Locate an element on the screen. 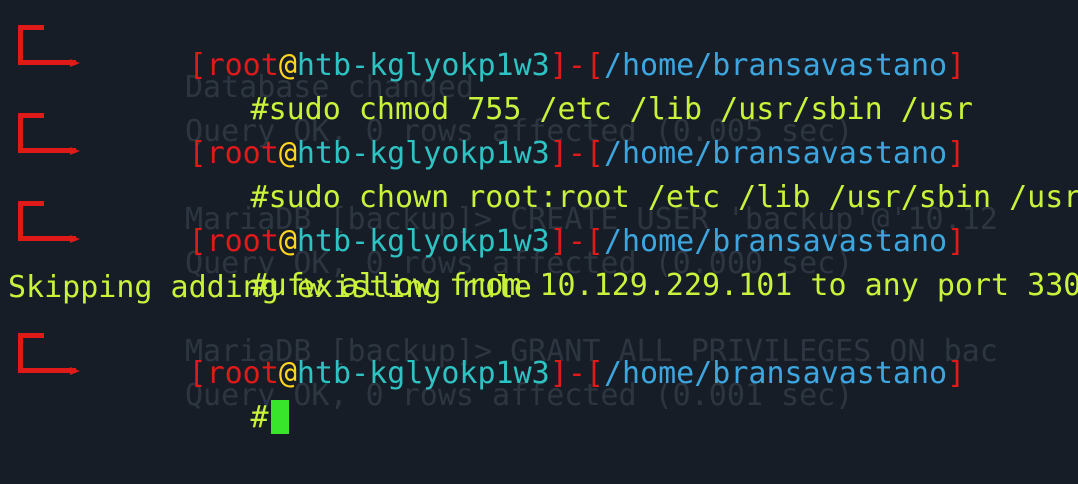  command-output: Skipping adding existing rule is located at coordinates (270, 287).